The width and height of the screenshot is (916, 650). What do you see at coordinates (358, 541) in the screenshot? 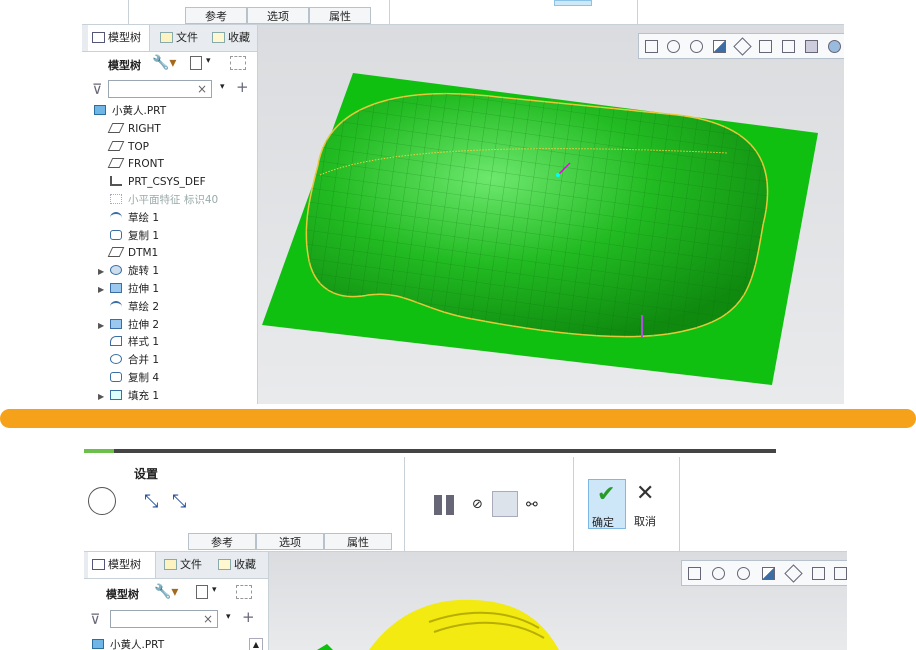
I see `tab-properties-2: 属性` at bounding box center [358, 541].